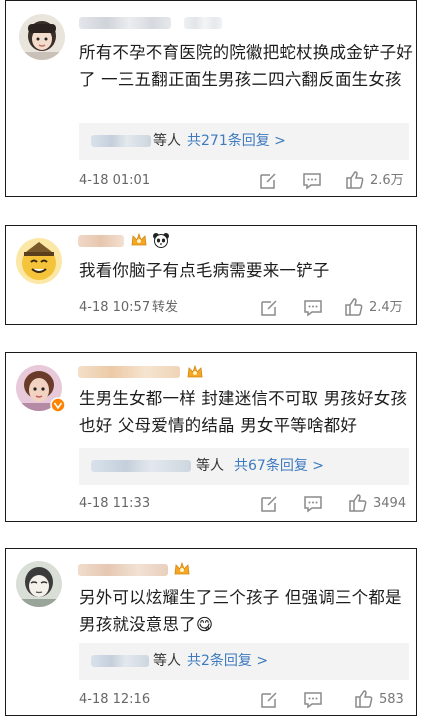 This screenshot has width=422, height=720. I want to click on view-replies-link: 共67条回复 >, so click(279, 466).